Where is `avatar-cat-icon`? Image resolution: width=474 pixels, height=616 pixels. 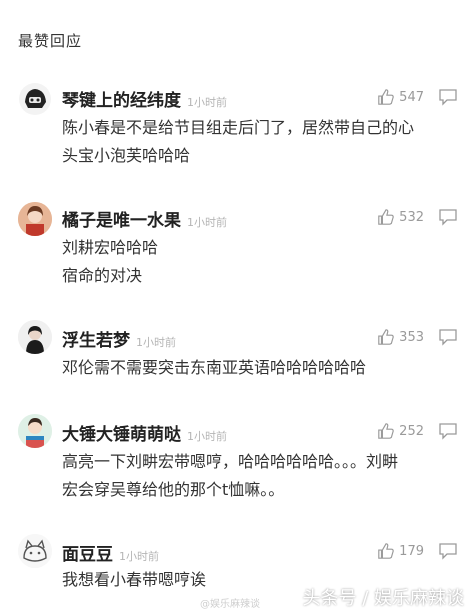 avatar-cat-icon is located at coordinates (35, 551).